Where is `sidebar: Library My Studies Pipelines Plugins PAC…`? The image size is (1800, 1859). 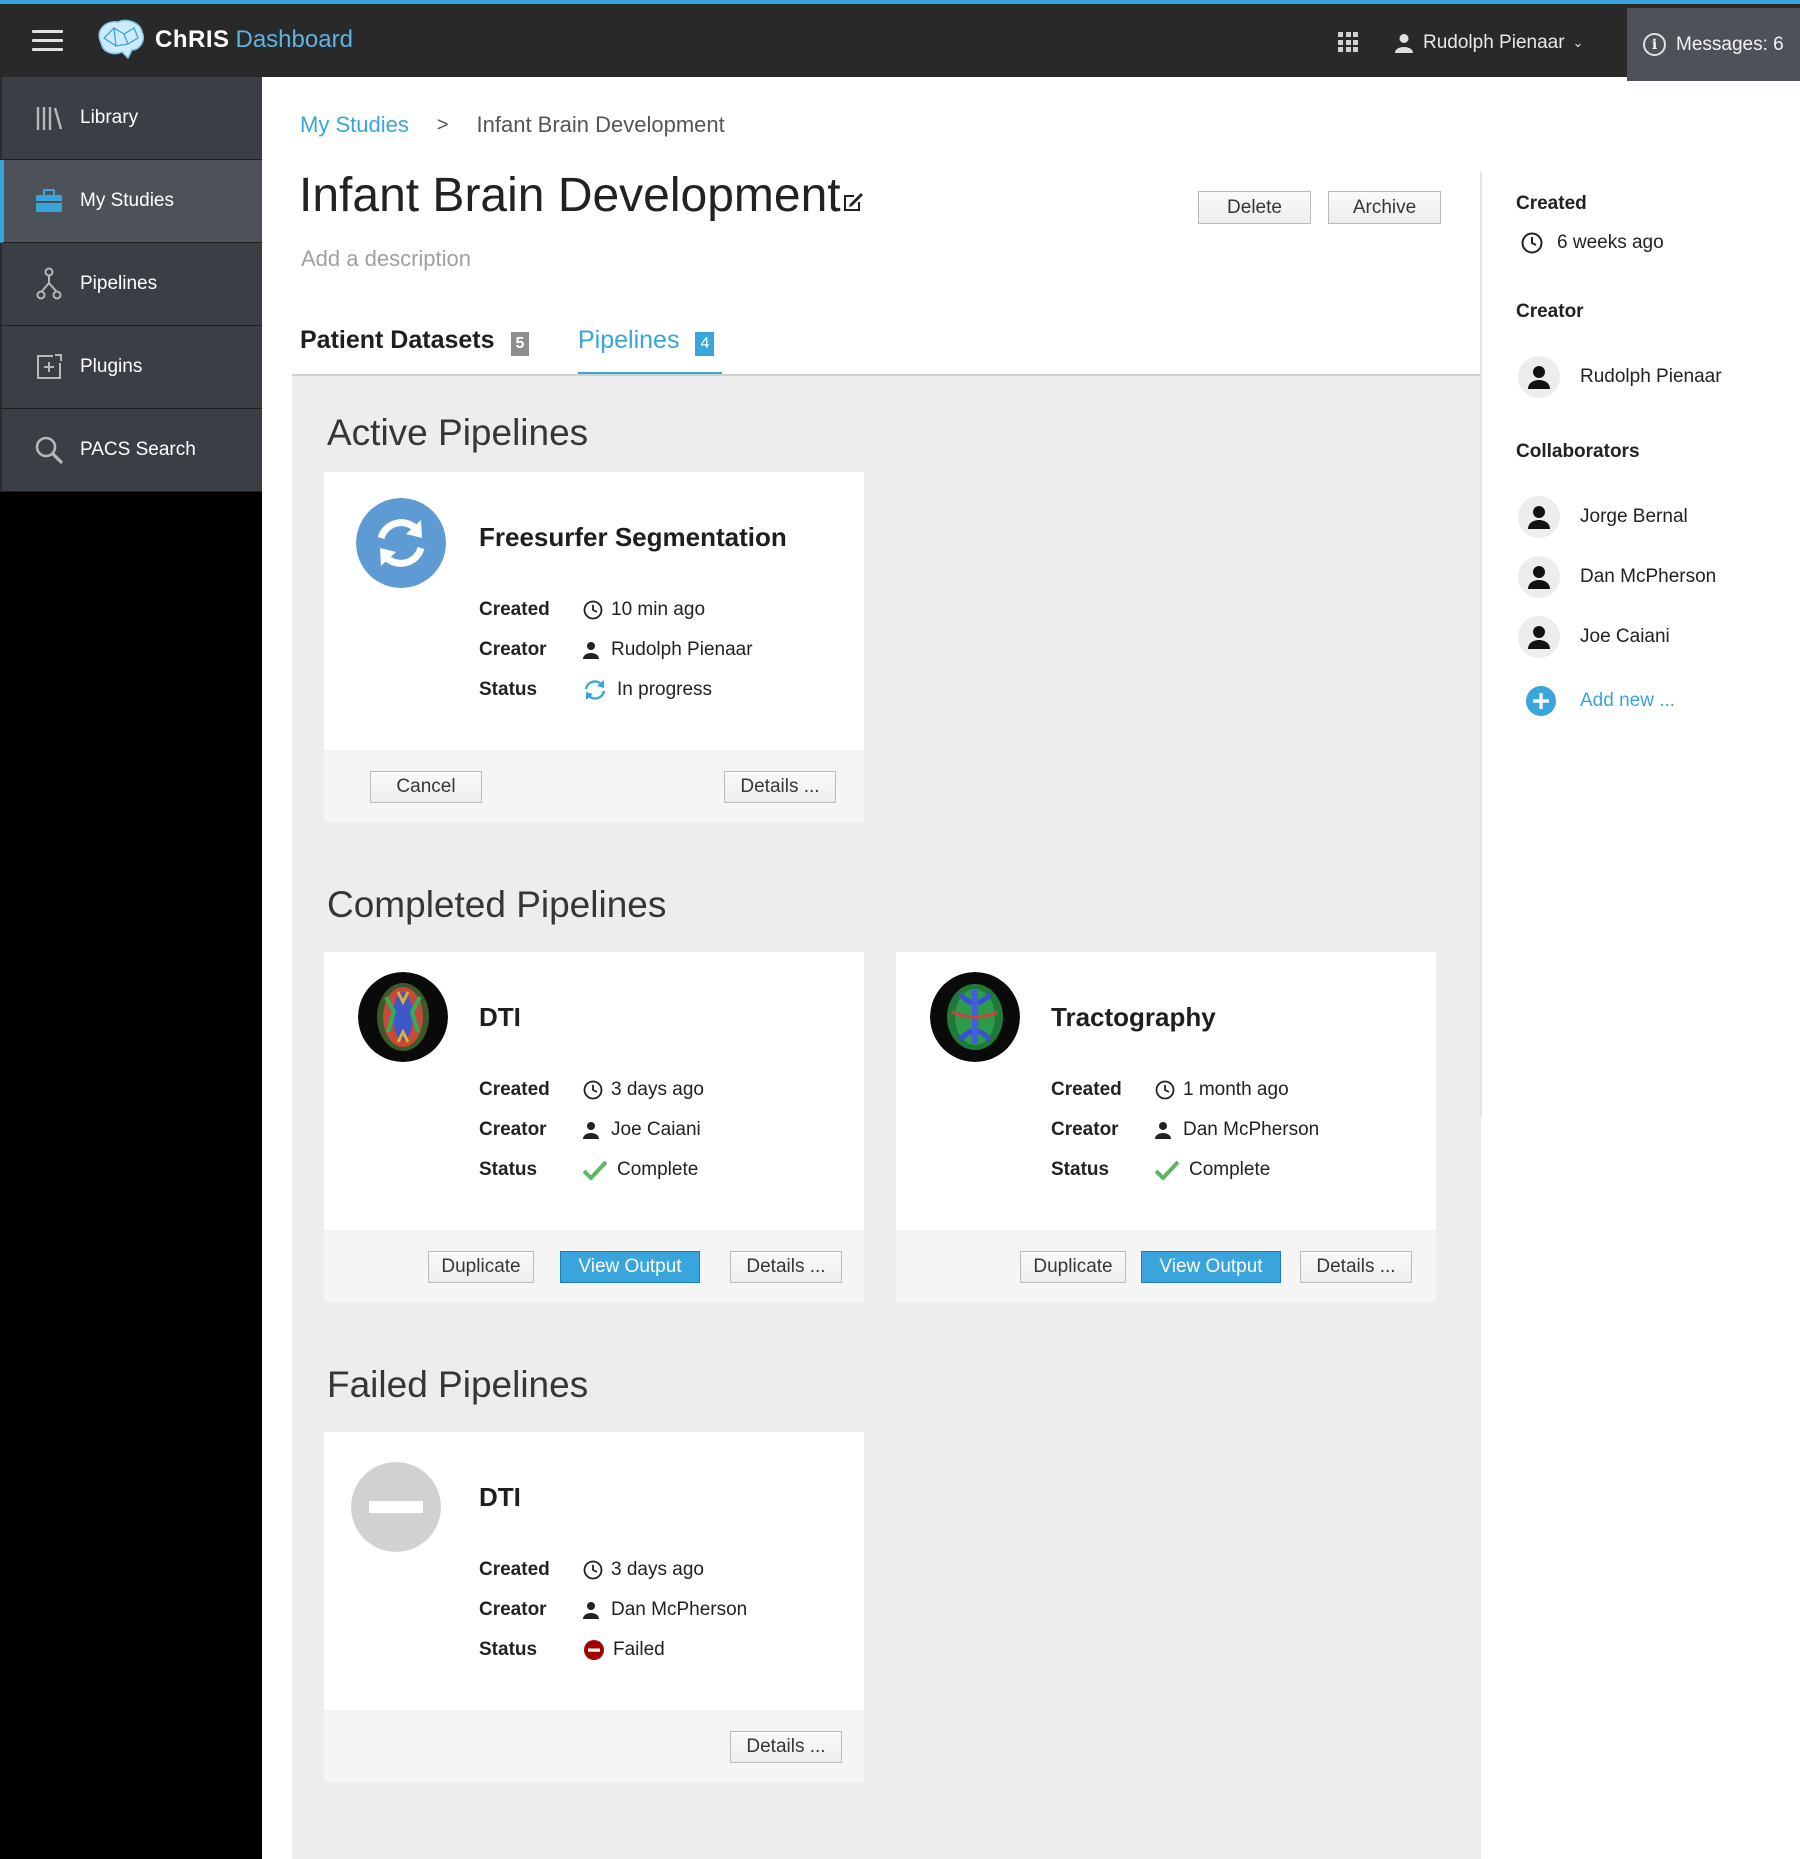 sidebar: Library My Studies Pipelines Plugins PAC… is located at coordinates (131, 968).